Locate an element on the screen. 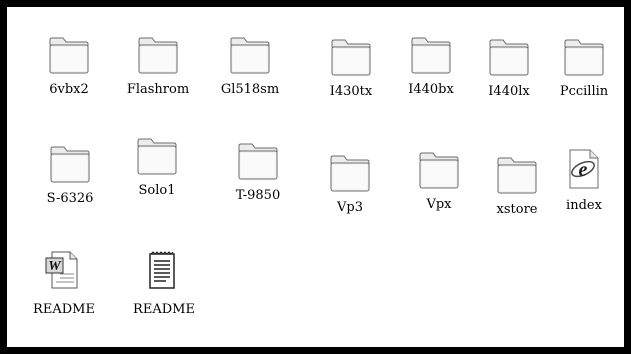  file-label: I440bx is located at coordinates (431, 89).